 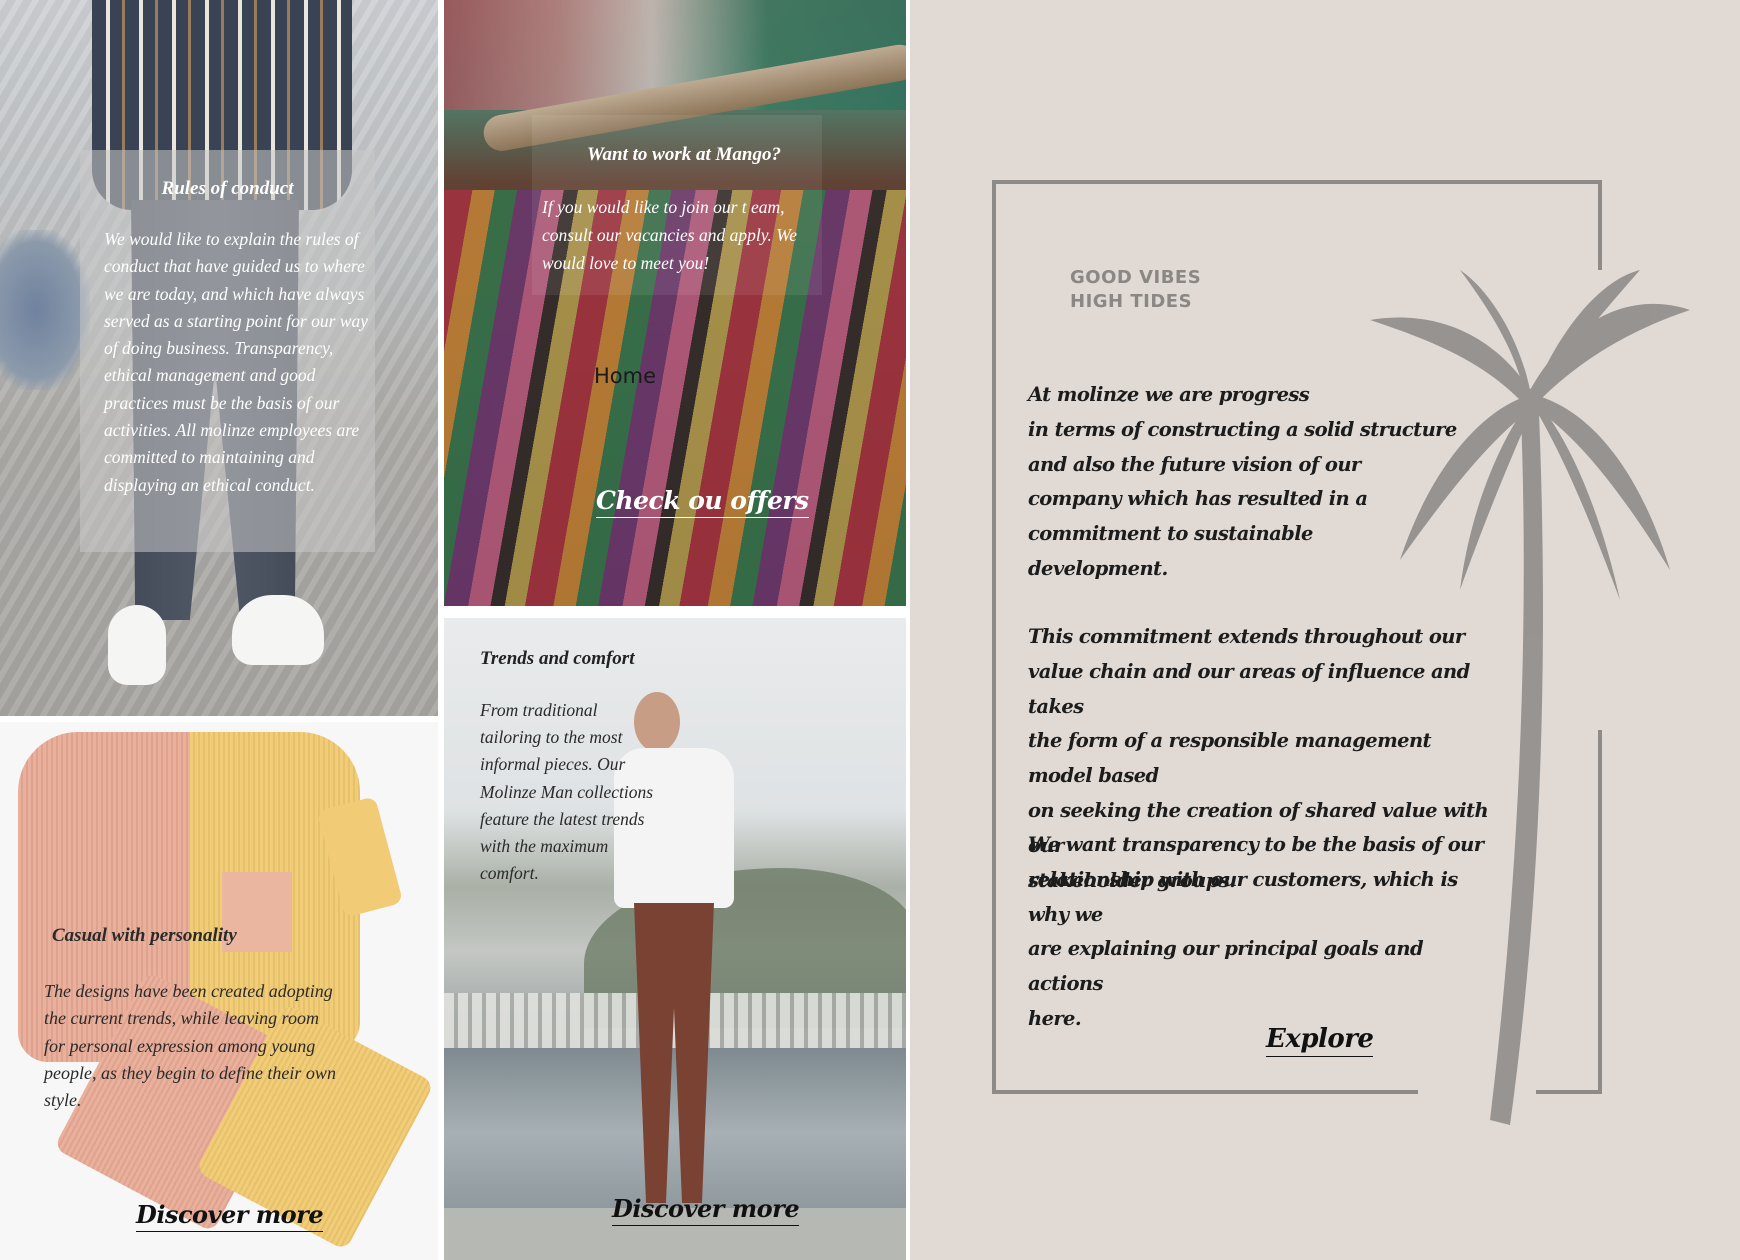 What do you see at coordinates (144, 935) in the screenshot?
I see `casual-title: Casual with personality` at bounding box center [144, 935].